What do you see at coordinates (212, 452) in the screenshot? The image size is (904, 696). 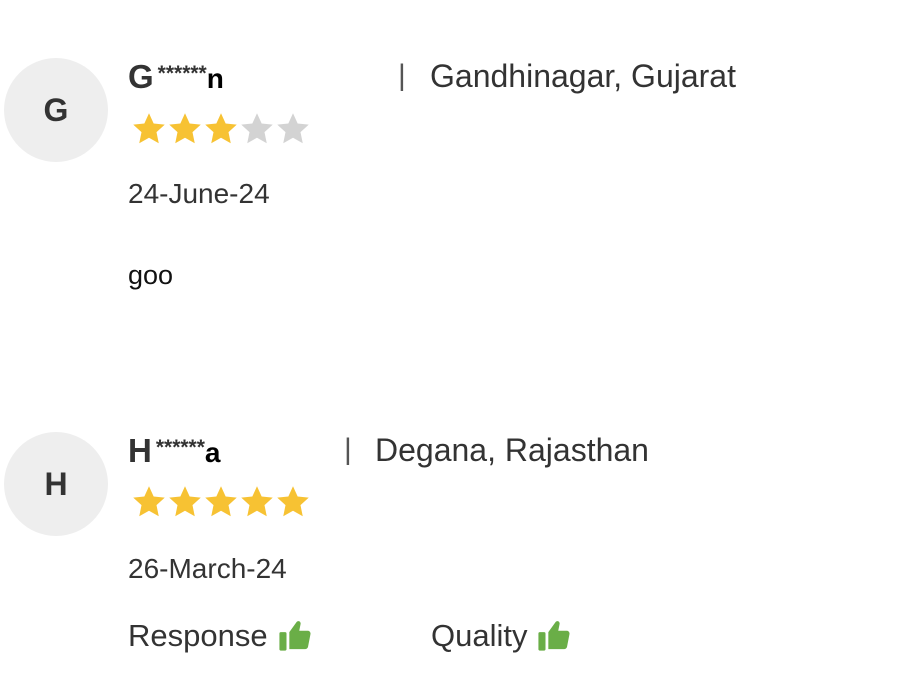 I see `reviewer-name-last: a` at bounding box center [212, 452].